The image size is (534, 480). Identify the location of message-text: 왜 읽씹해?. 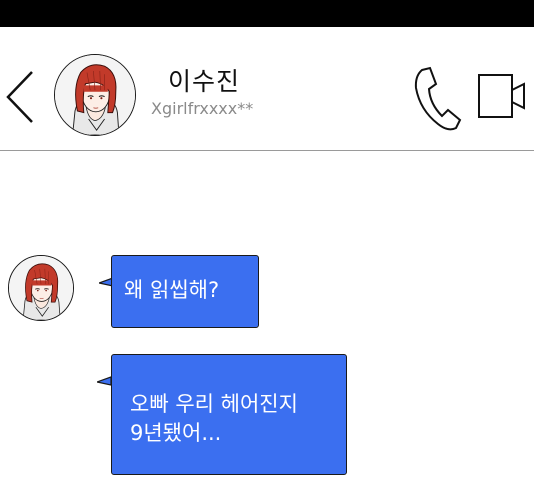
(172, 290).